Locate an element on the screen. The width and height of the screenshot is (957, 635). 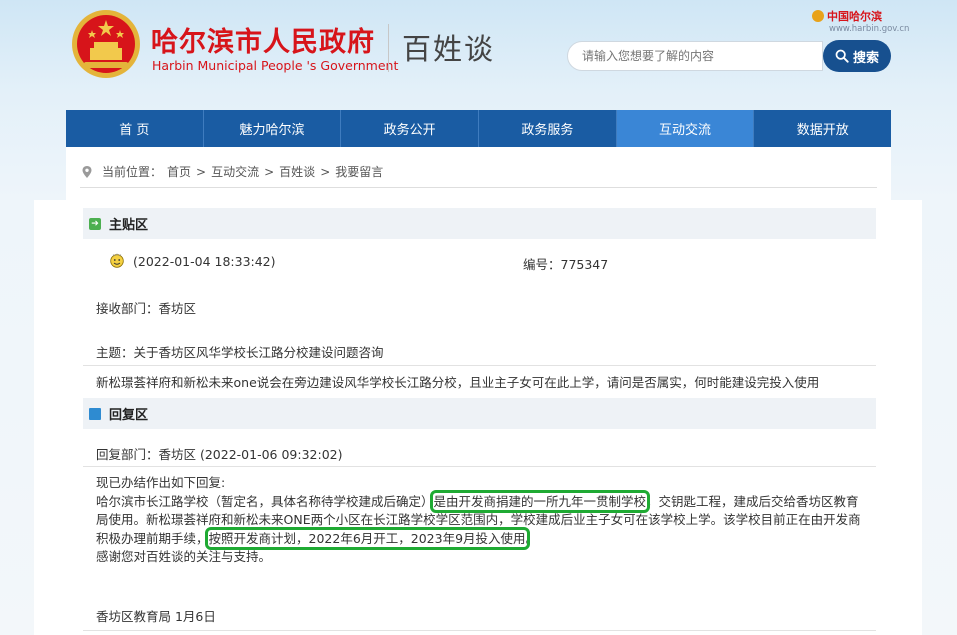
breadcrumb-leave-message: 我要留言 is located at coordinates (359, 171).